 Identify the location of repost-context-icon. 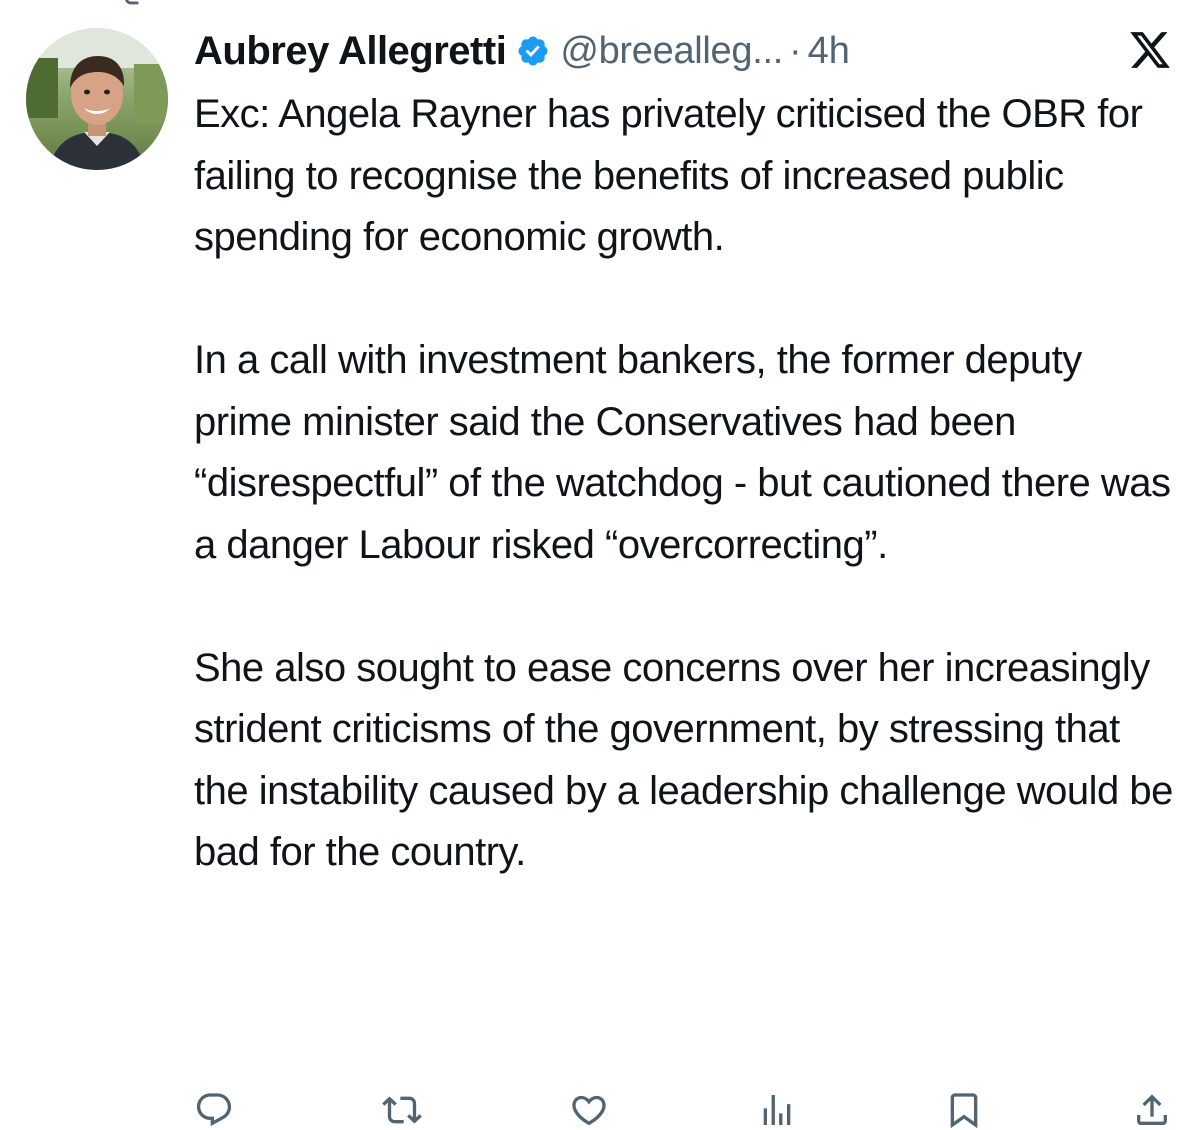
(132, 2).